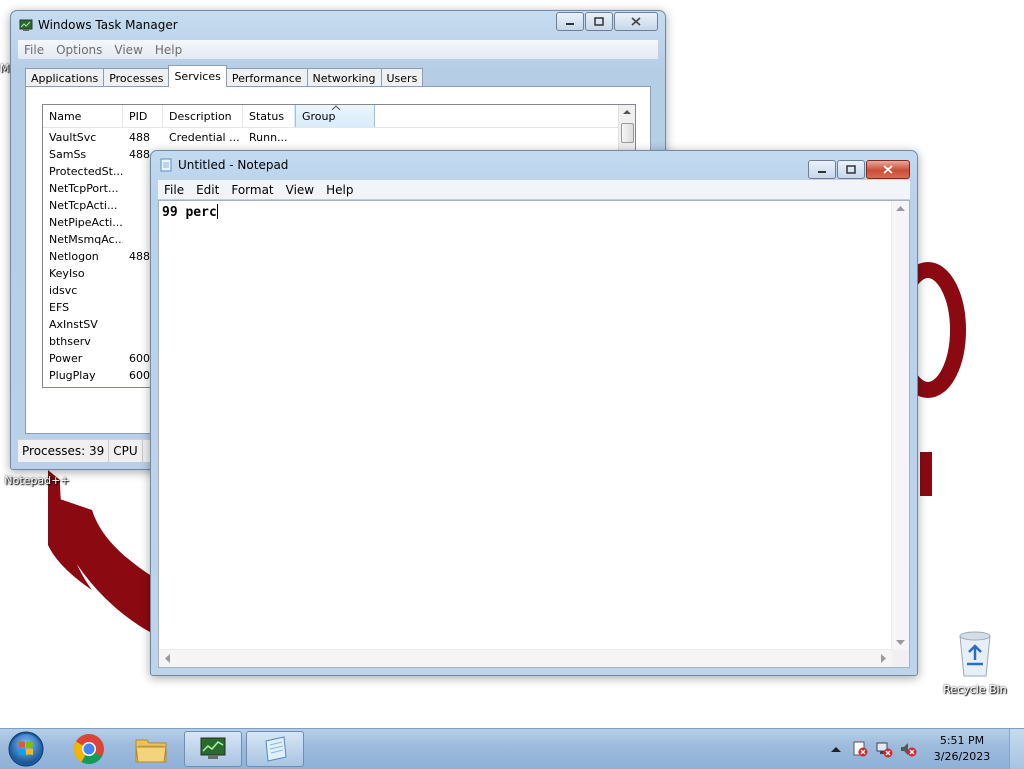  I want to click on services-header: Name PID Description Status Group, so click(331, 116).